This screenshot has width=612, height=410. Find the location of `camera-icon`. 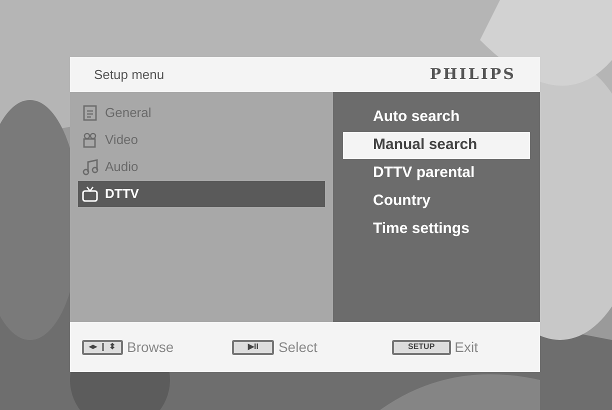

camera-icon is located at coordinates (90, 140).